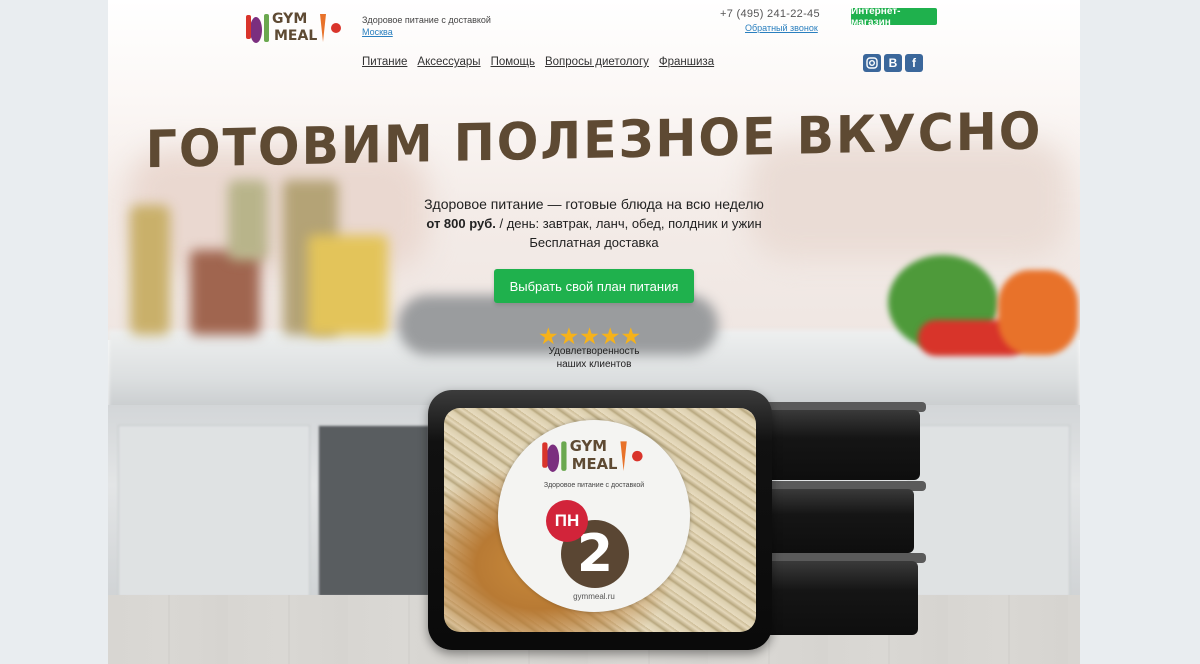 Image resolution: width=1200 pixels, height=664 pixels. I want to click on sticker-logo: GYM MEAL, so click(592, 455).